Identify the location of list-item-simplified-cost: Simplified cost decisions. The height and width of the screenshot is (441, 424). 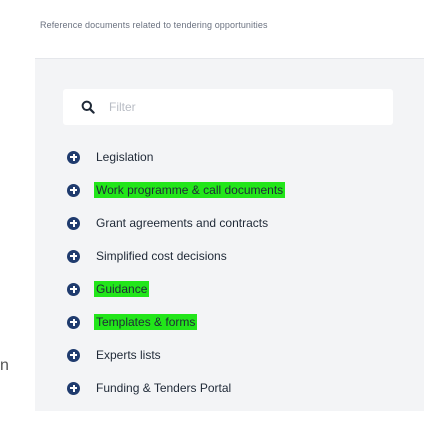
(176, 256).